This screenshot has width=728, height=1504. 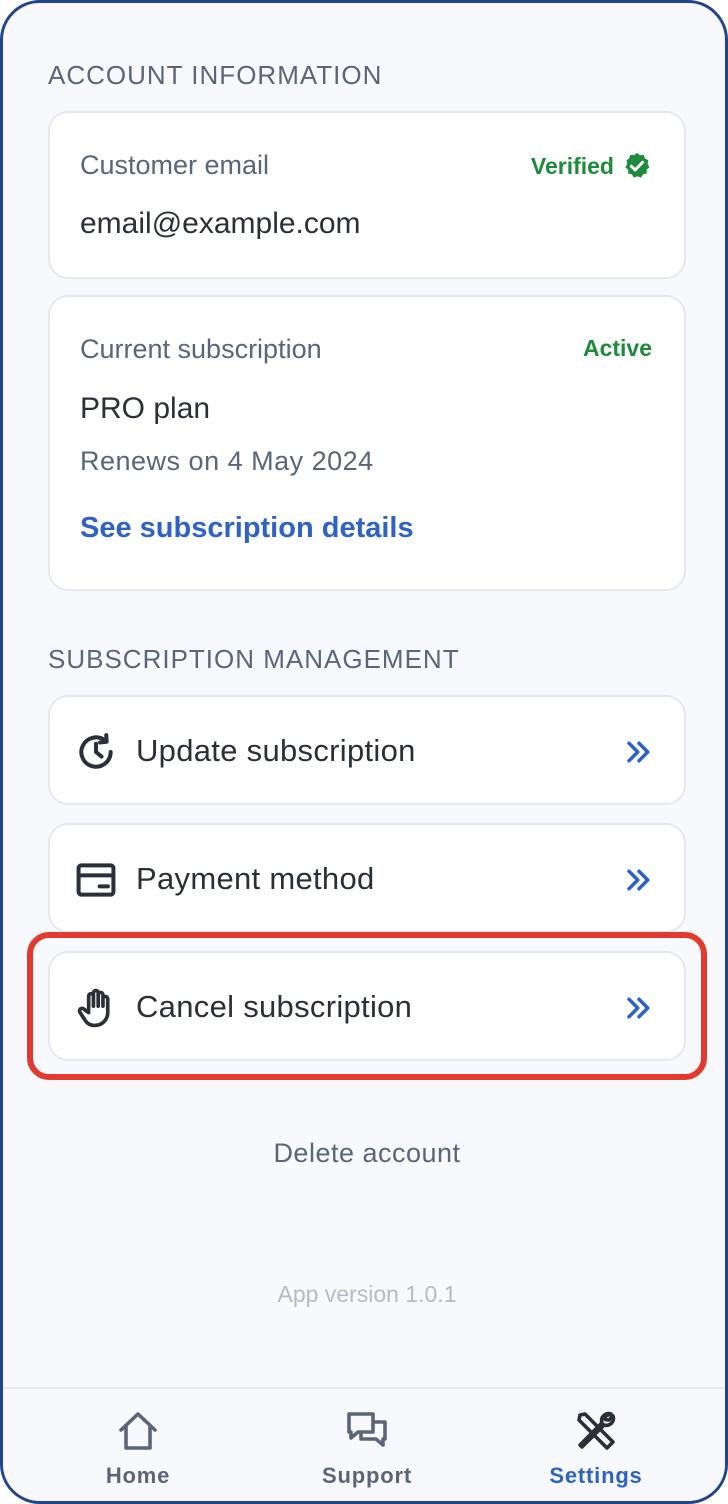 I want to click on tools-icon, so click(x=596, y=1430).